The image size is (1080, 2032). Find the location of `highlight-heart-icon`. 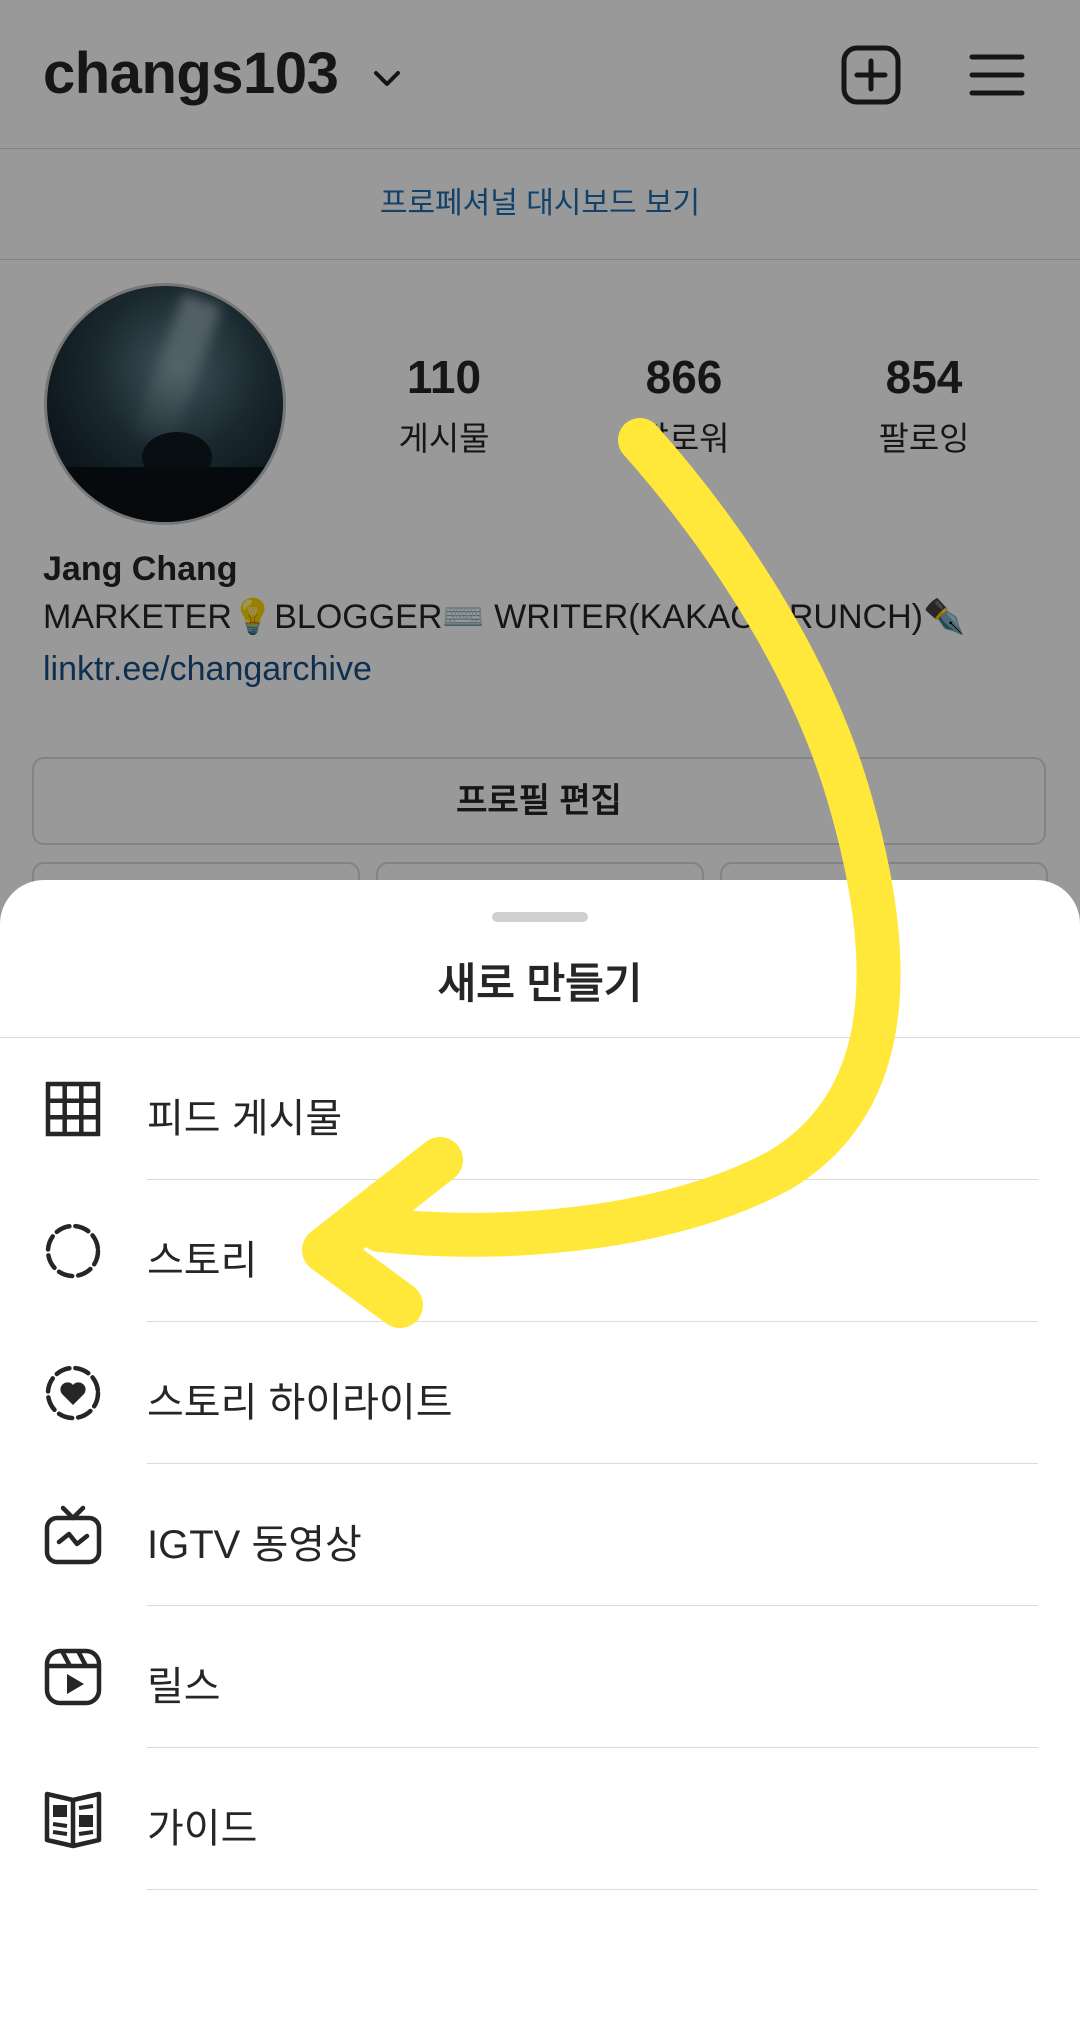

highlight-heart-icon is located at coordinates (73, 1393).